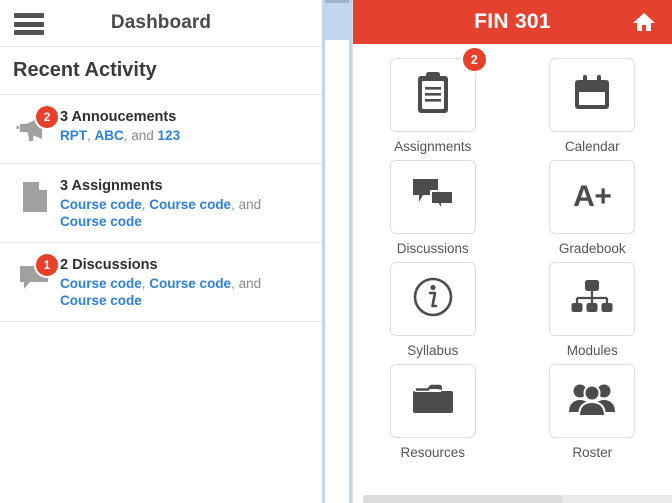  I want to click on activity-link: ABC, so click(109, 135).